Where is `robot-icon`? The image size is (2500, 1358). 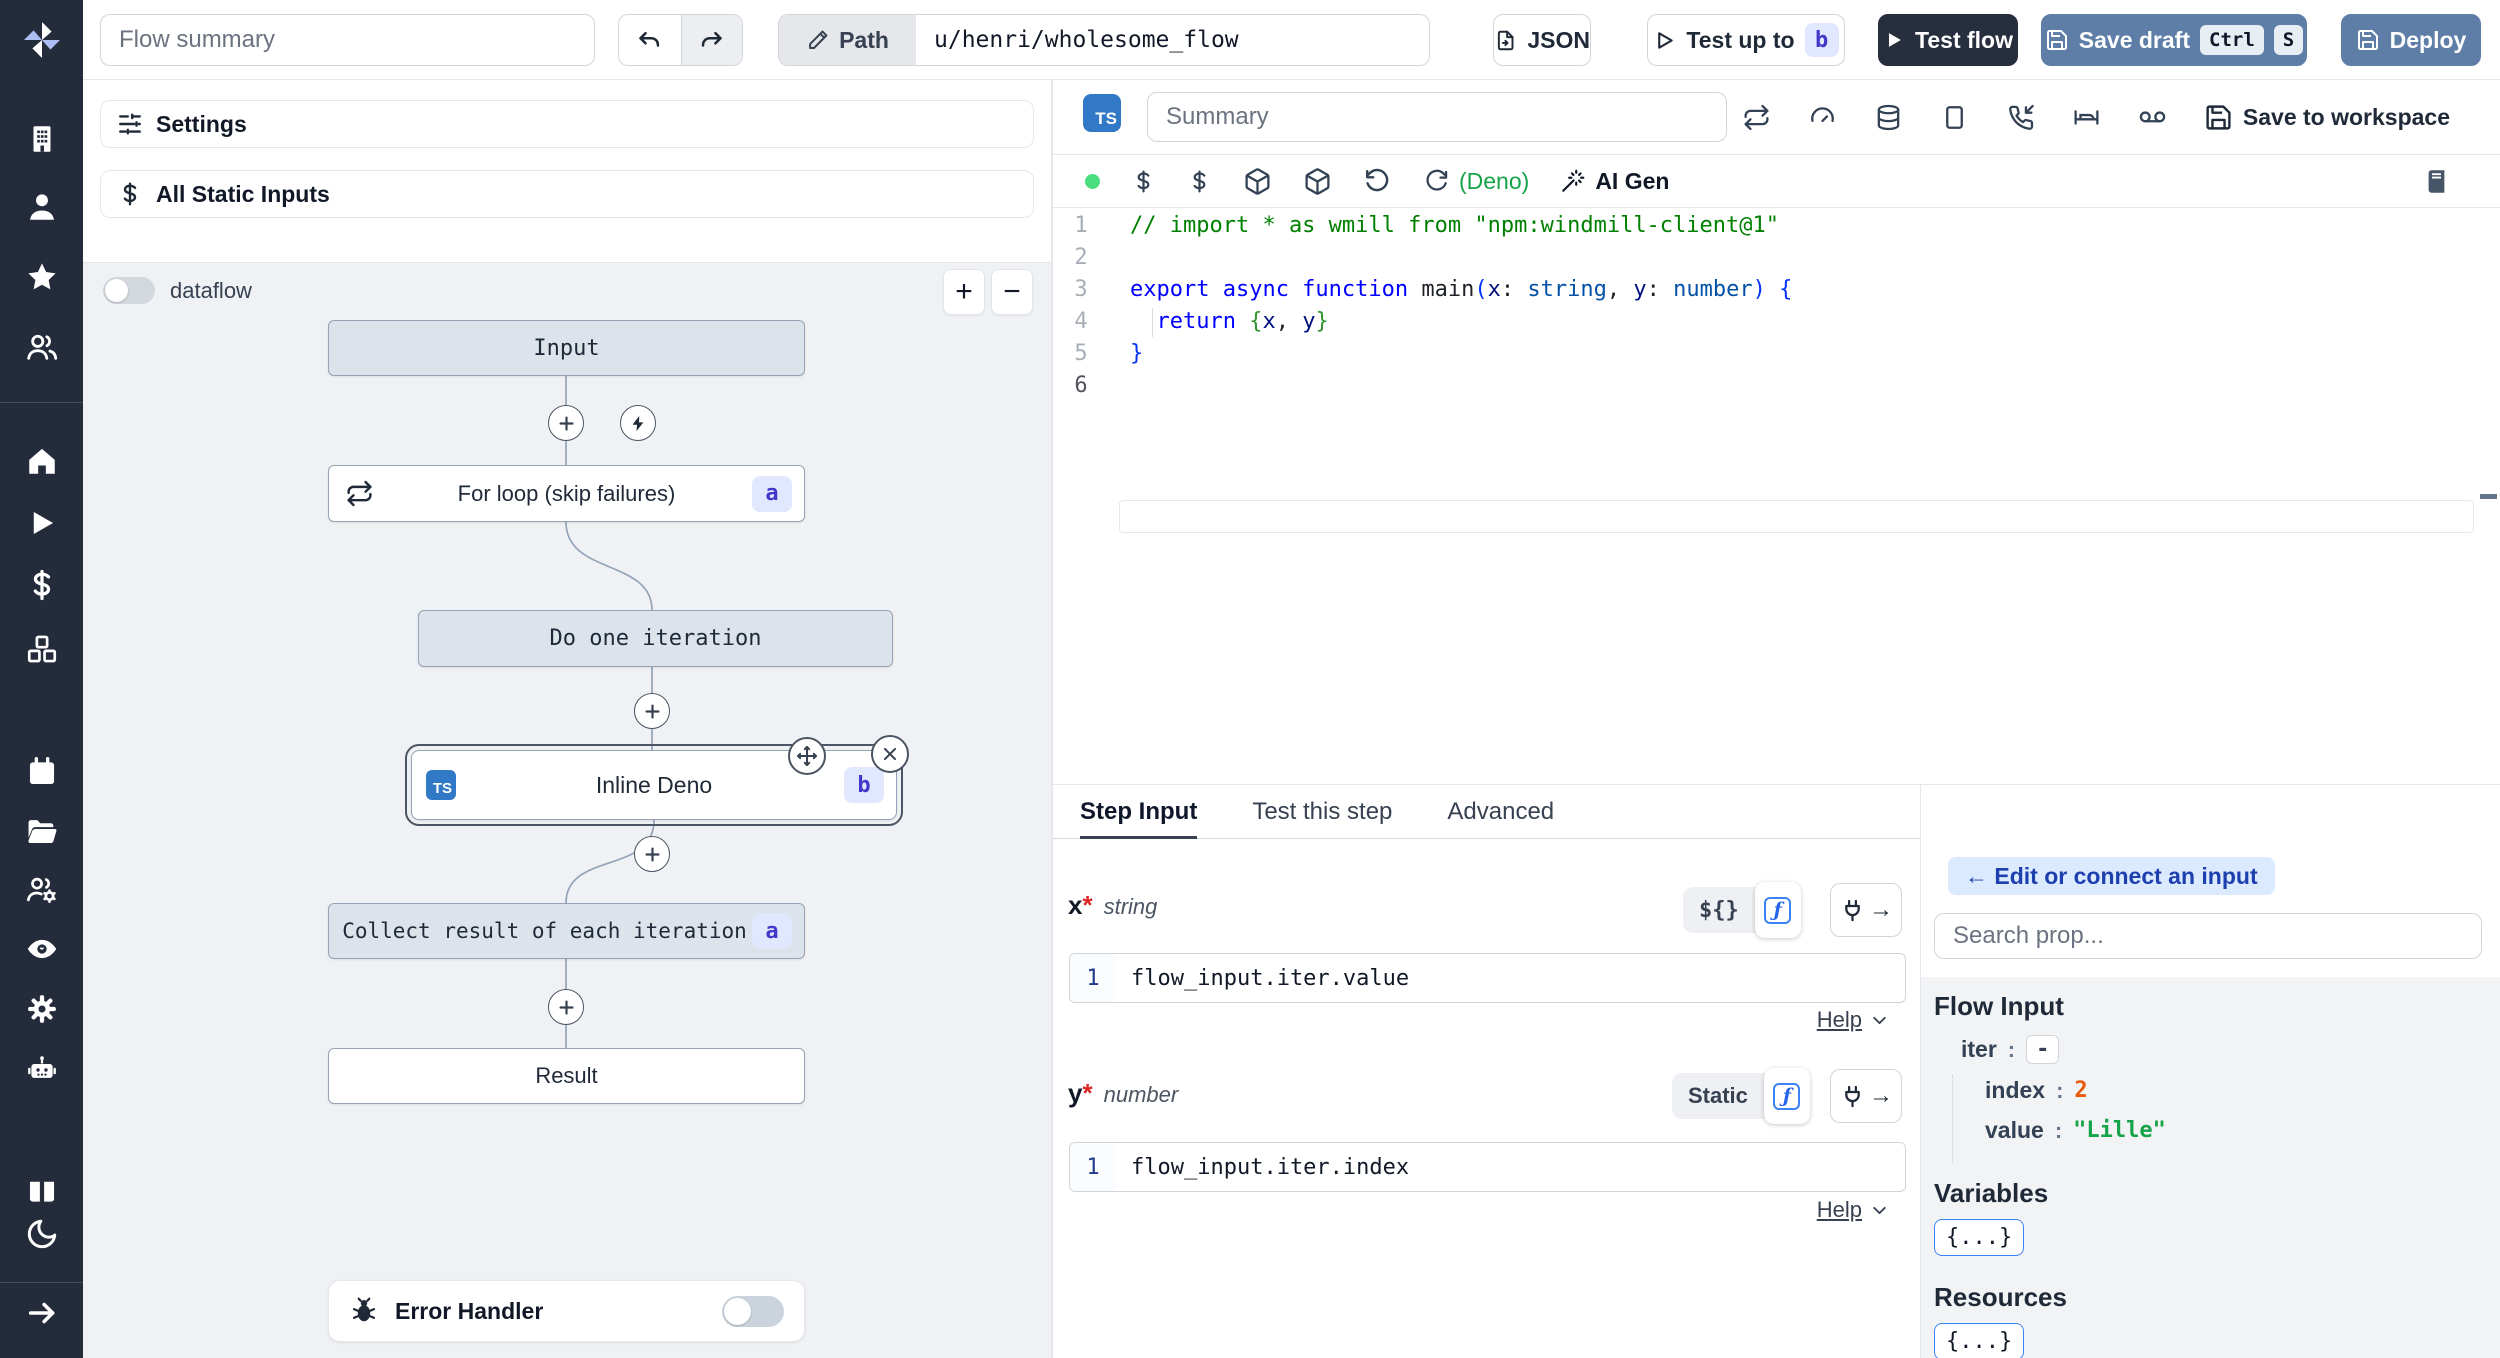 robot-icon is located at coordinates (42, 1070).